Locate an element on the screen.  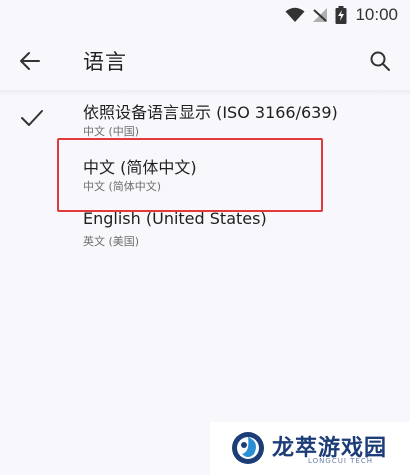
check-icon is located at coordinates (32, 118).